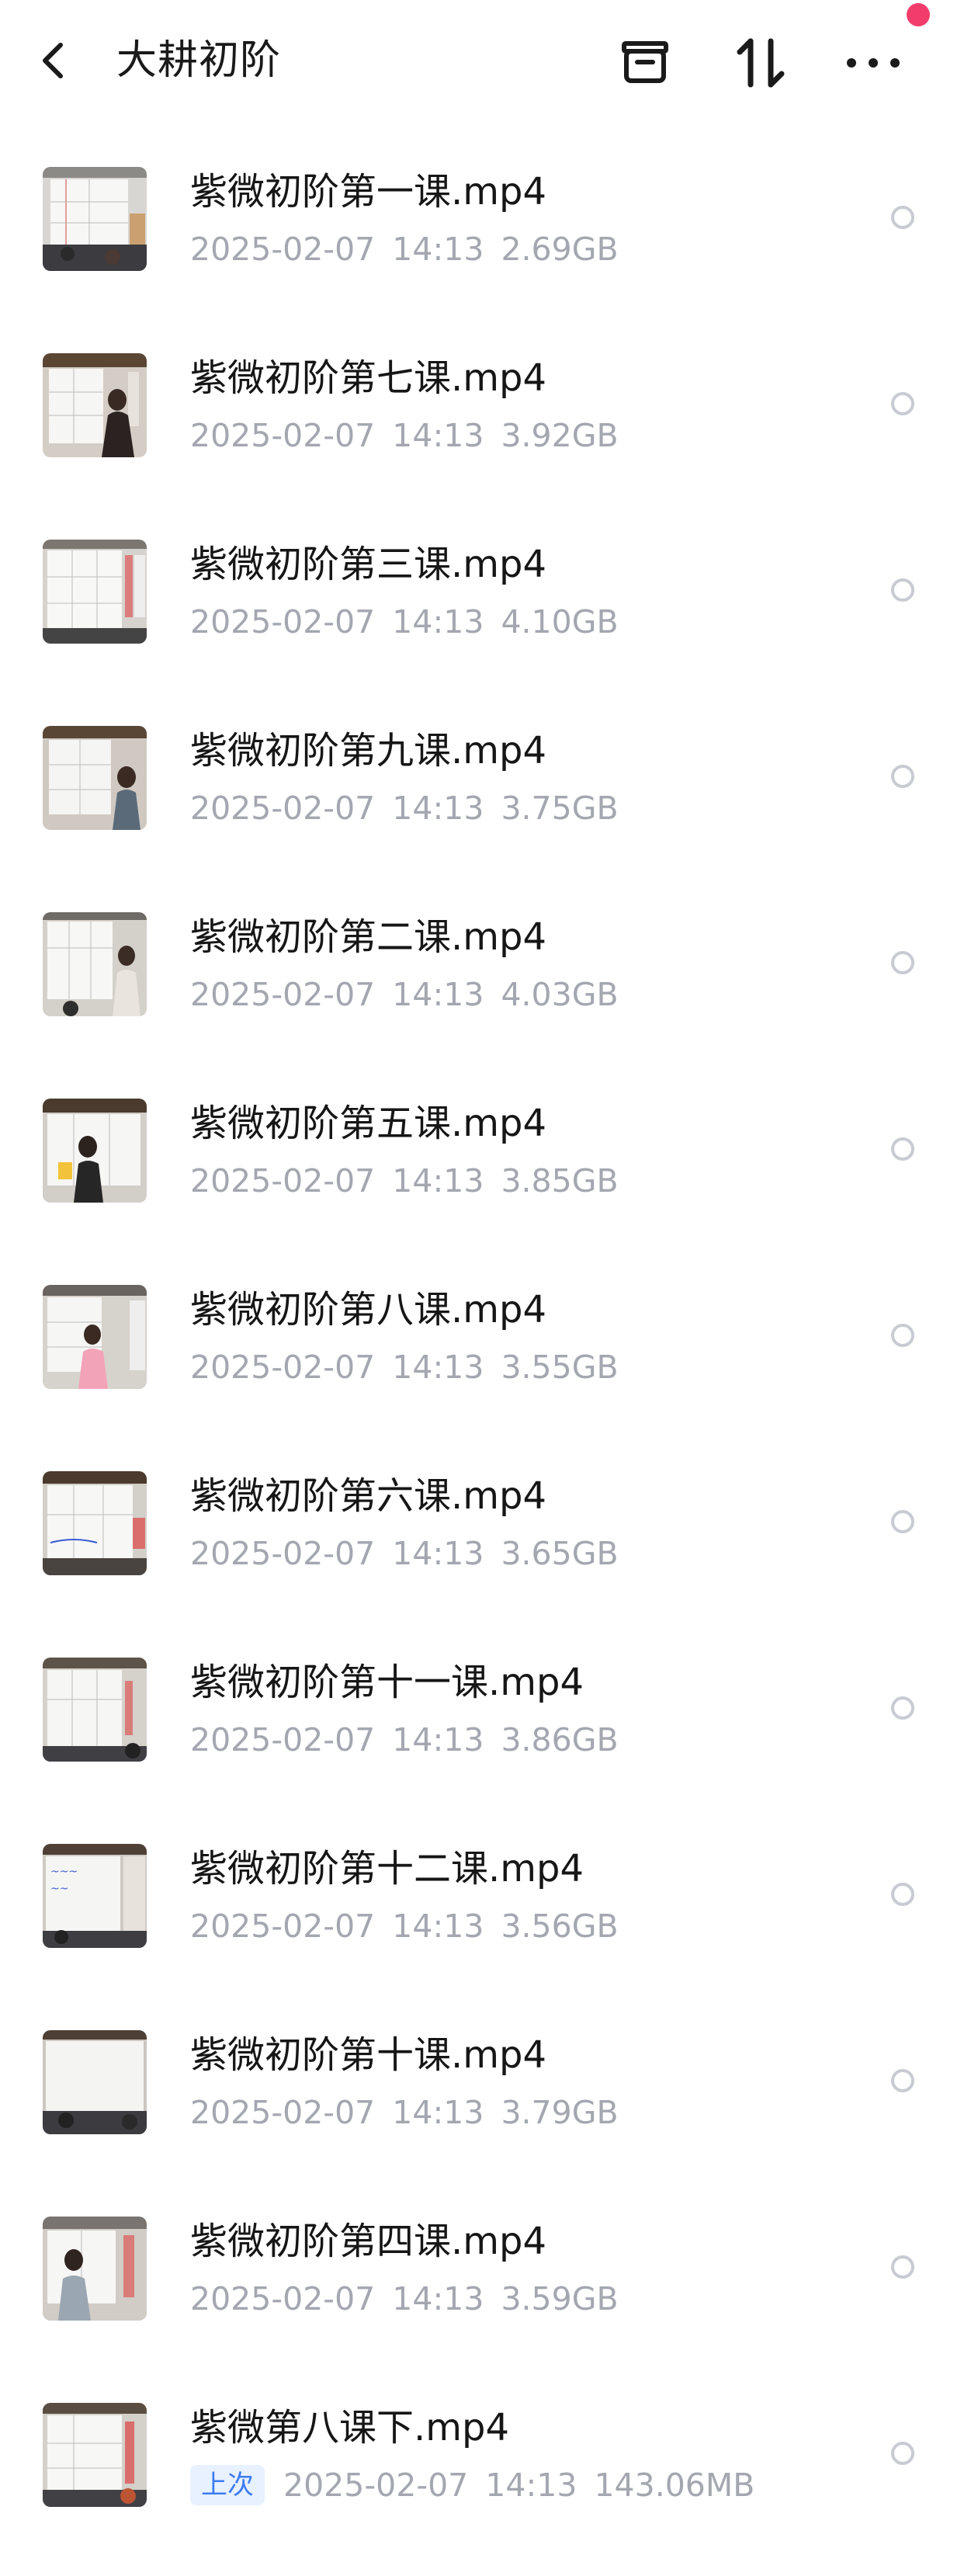 The image size is (978, 2576). I want to click on archive-button, so click(645, 63).